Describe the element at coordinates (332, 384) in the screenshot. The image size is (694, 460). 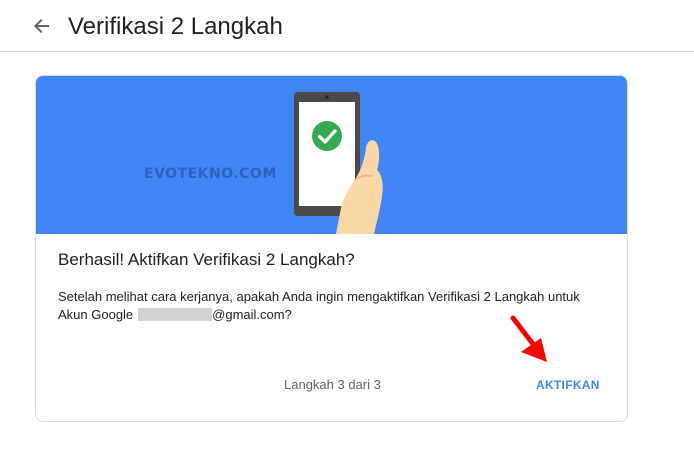
I see `step-indicator: Langkah 3 dari 3` at that location.